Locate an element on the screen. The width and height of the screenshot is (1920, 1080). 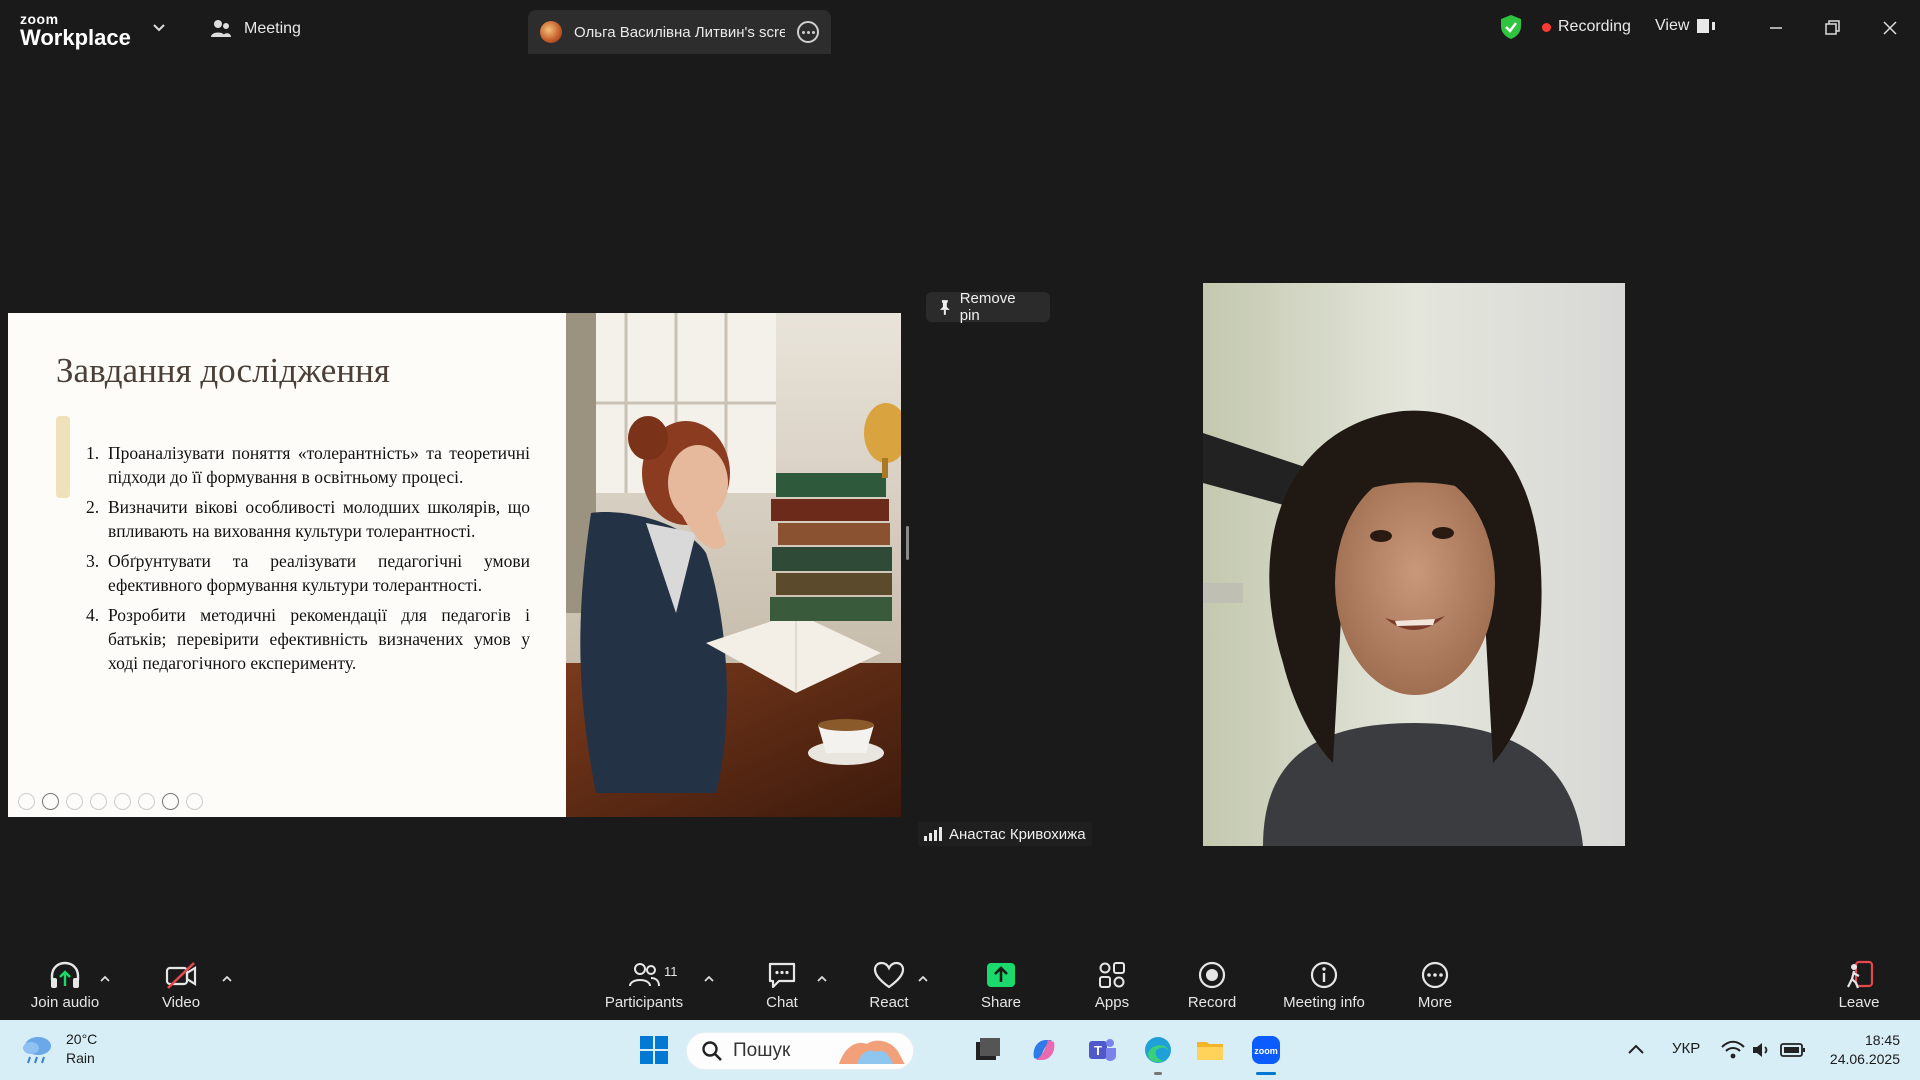
logo-zoom-text: zoom is located at coordinates (39, 19).